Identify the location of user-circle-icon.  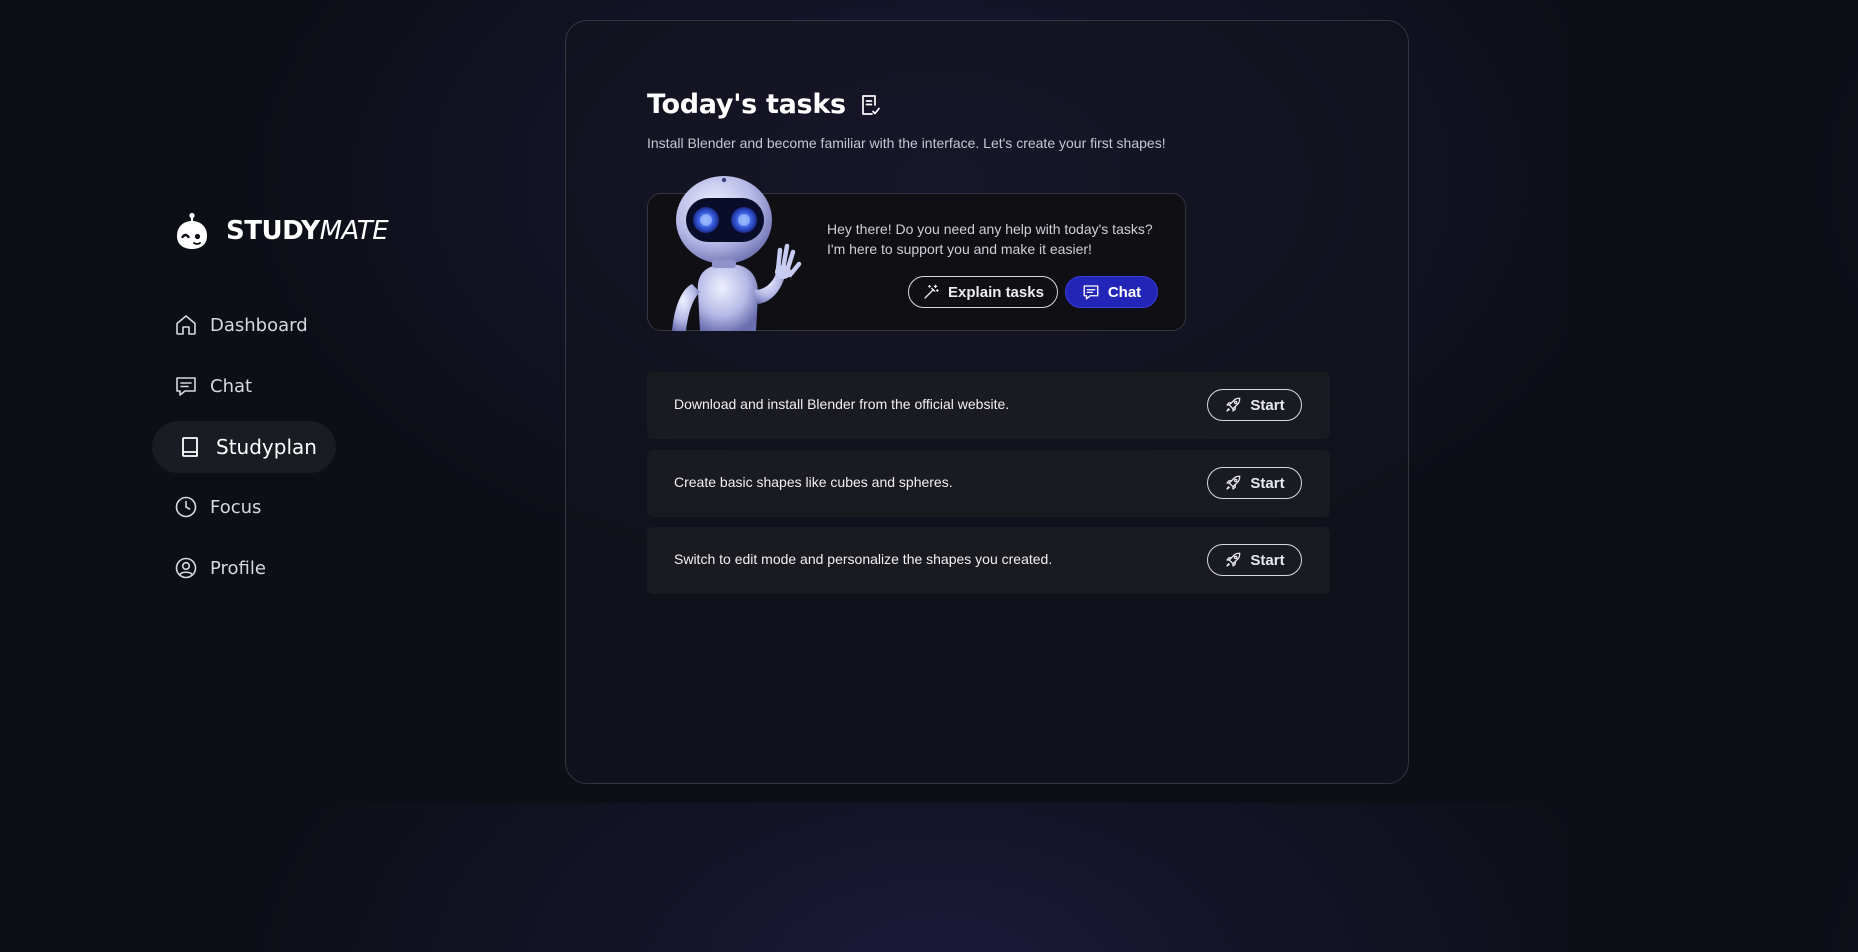
(186, 568).